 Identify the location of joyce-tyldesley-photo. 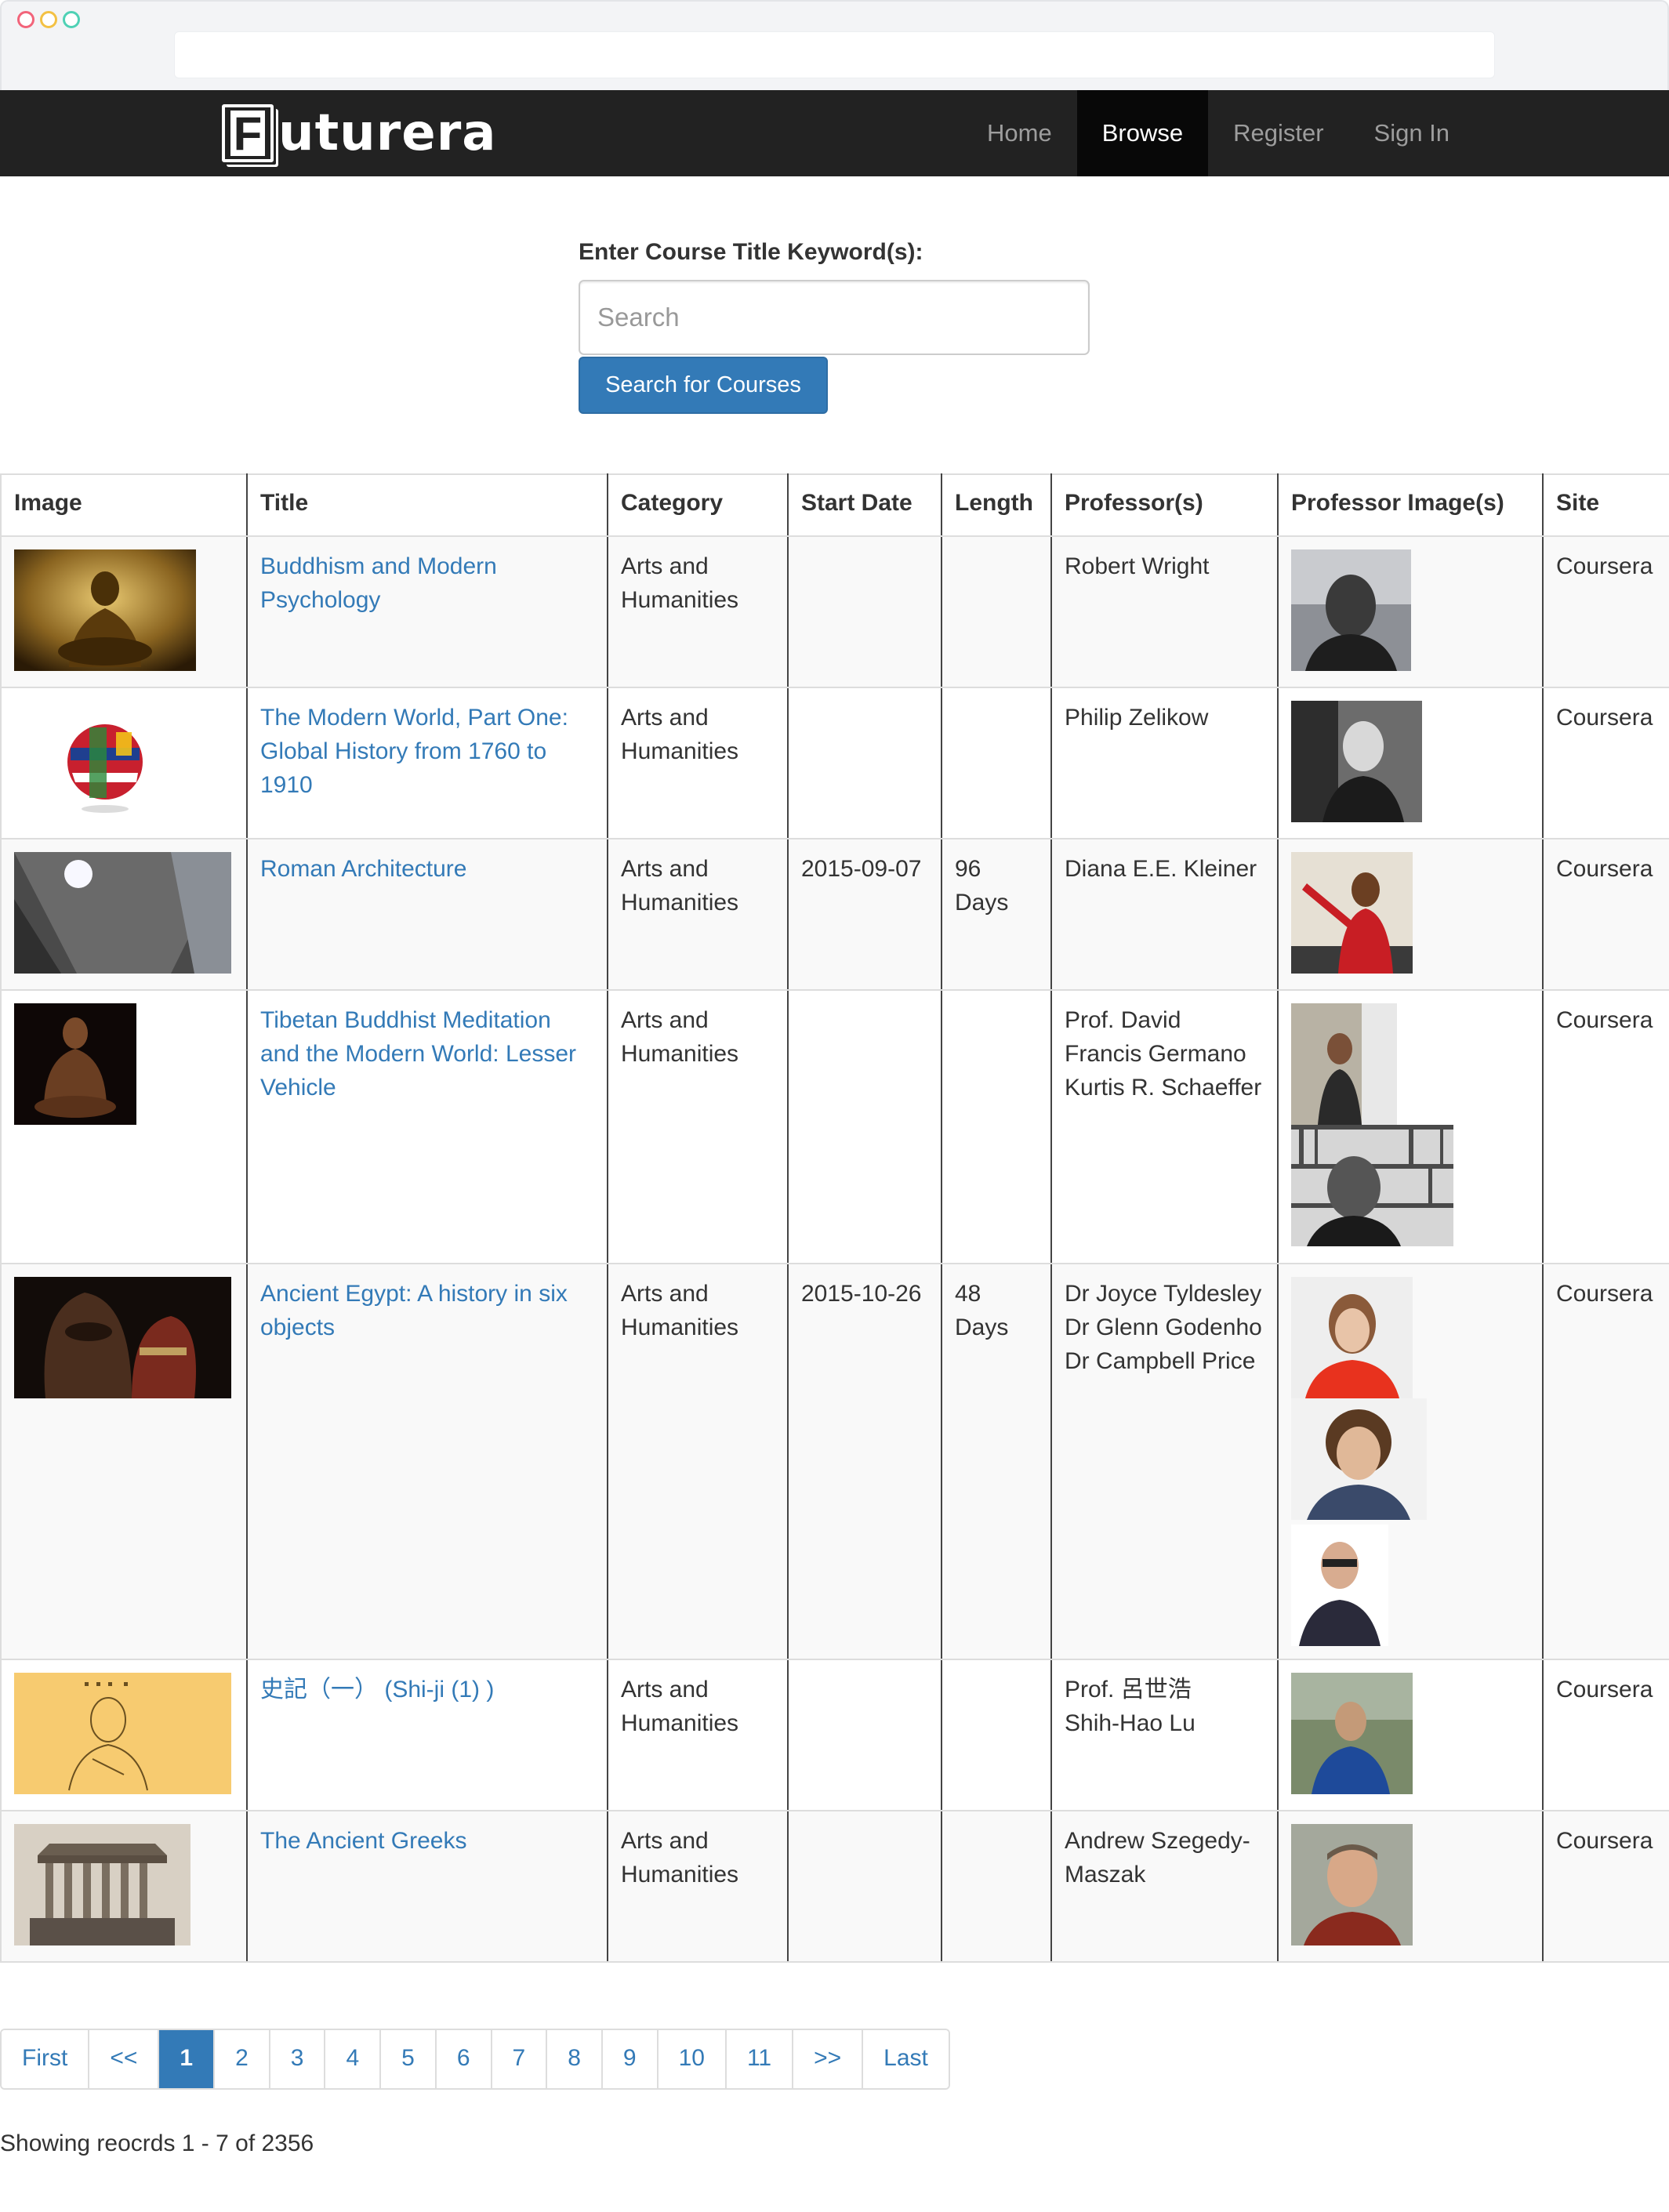
(1352, 1337).